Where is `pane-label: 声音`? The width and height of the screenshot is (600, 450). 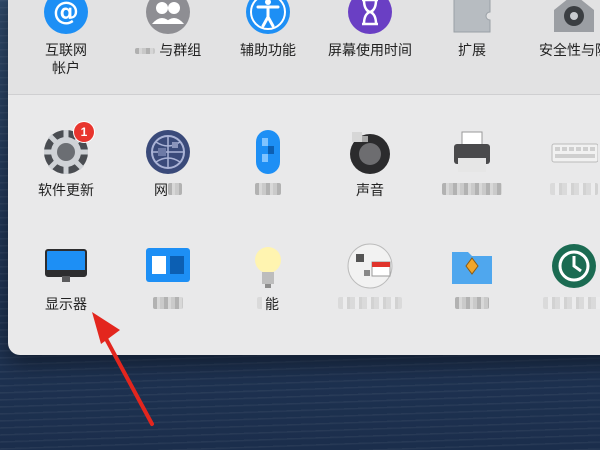 pane-label: 声音 is located at coordinates (370, 191).